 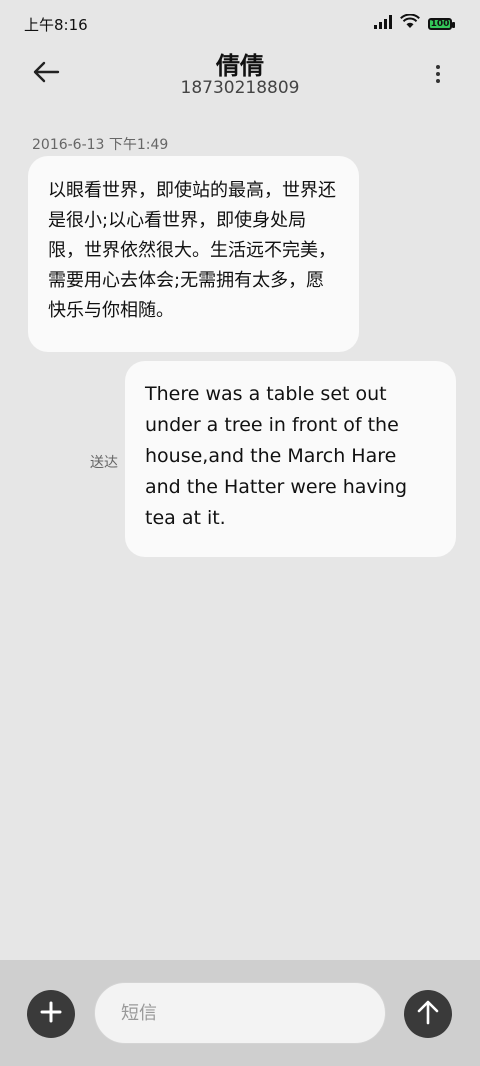 What do you see at coordinates (410, 23) in the screenshot?
I see `wifi-icon` at bounding box center [410, 23].